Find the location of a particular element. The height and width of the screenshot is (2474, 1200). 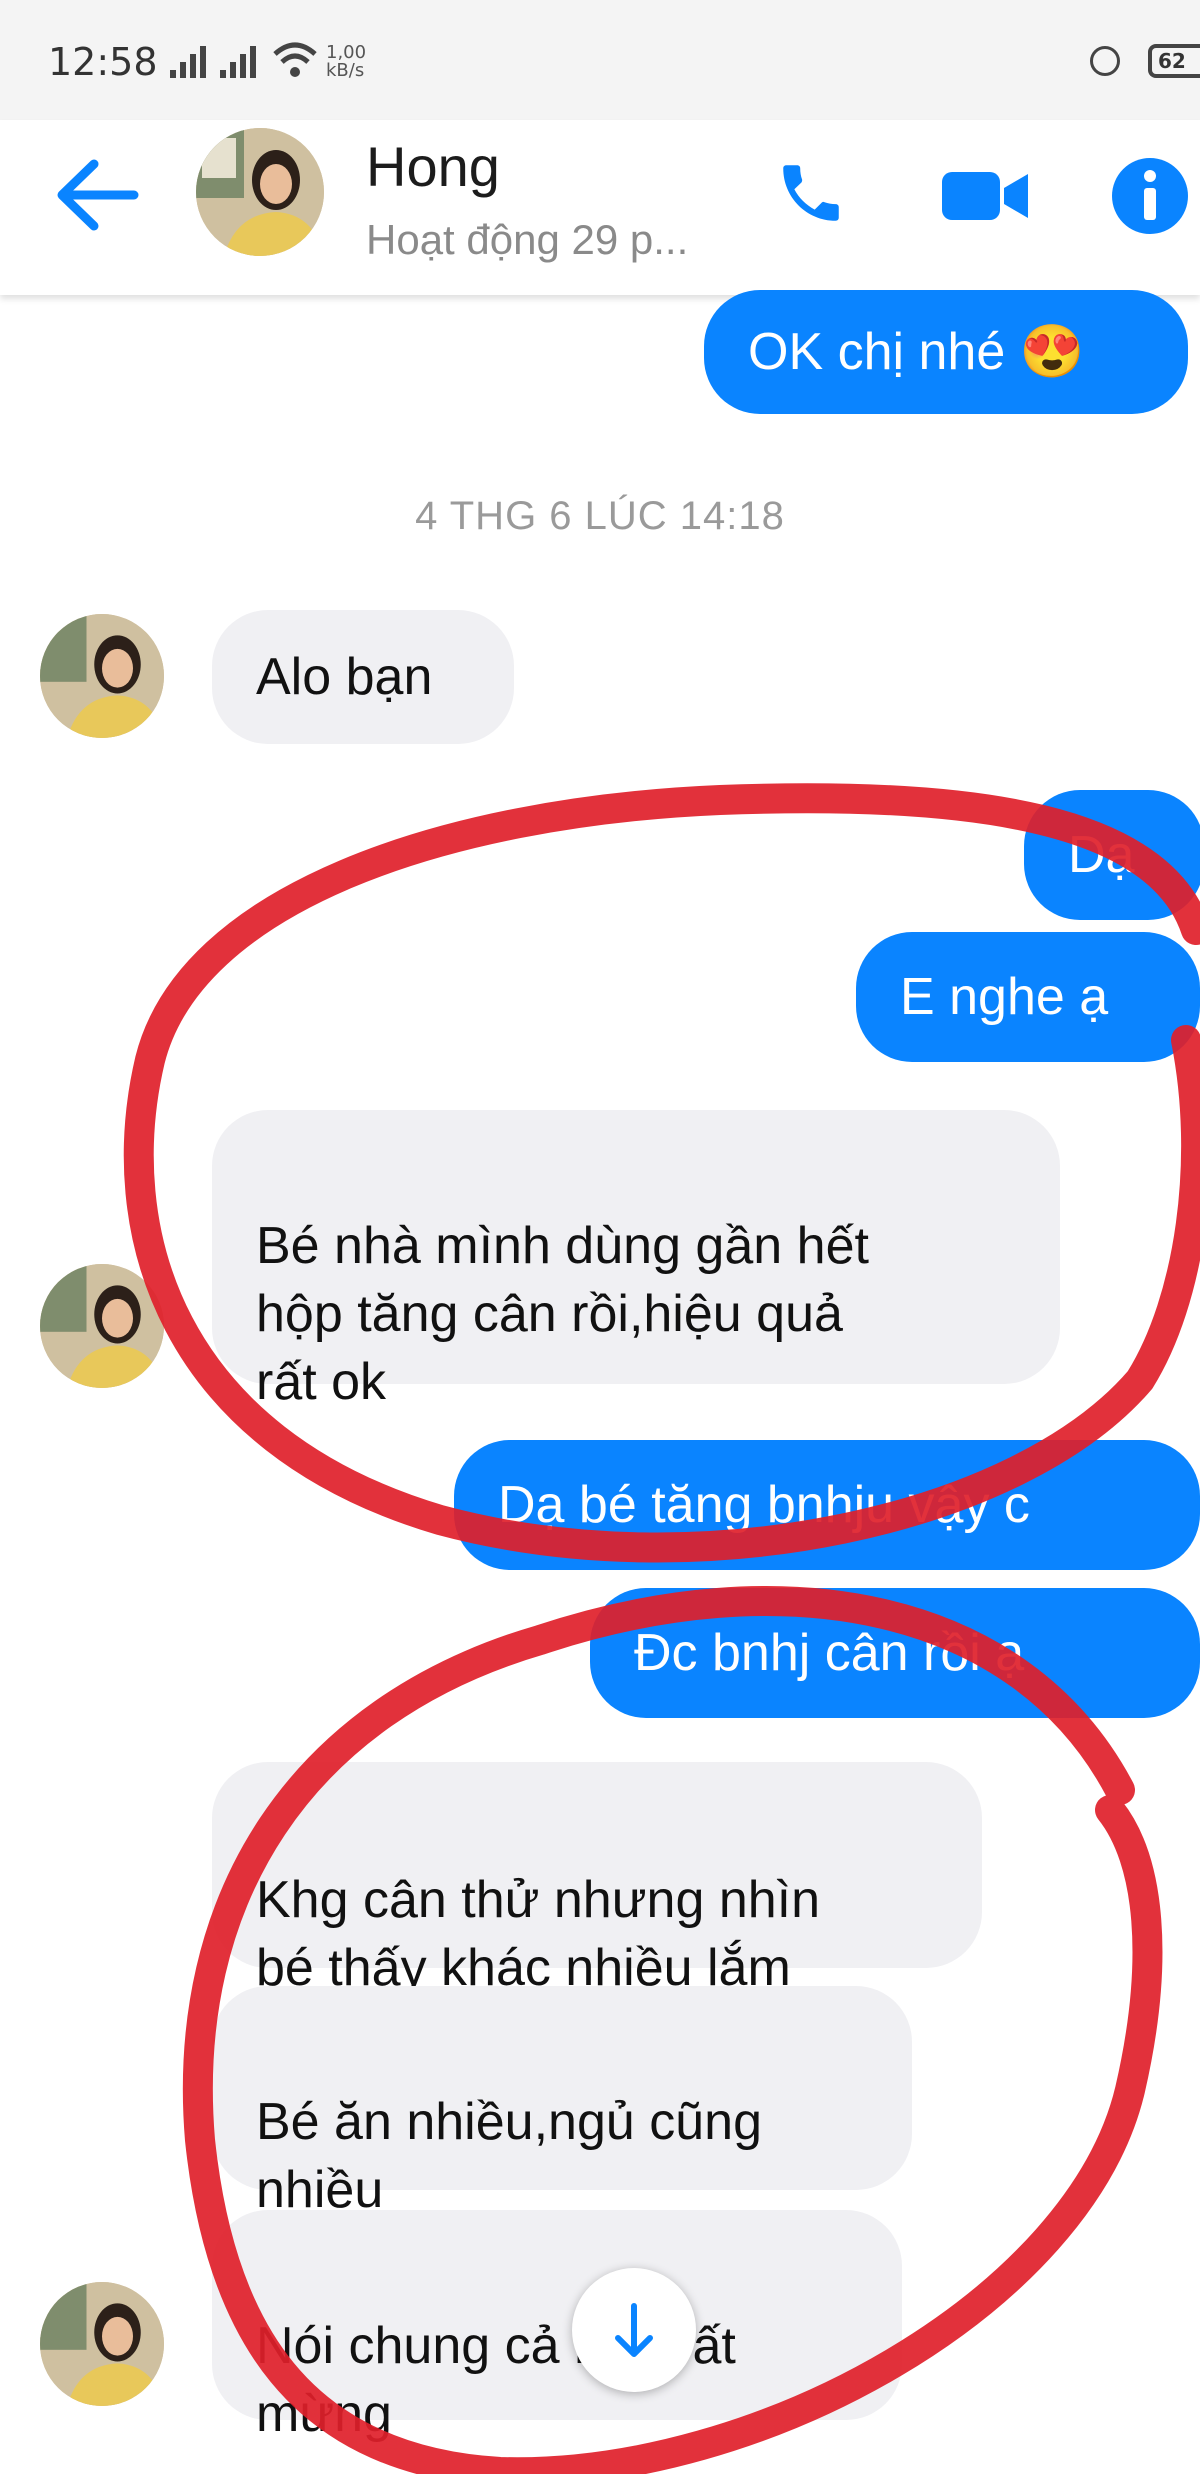

network-speed-unit: kB/s is located at coordinates (345, 70).